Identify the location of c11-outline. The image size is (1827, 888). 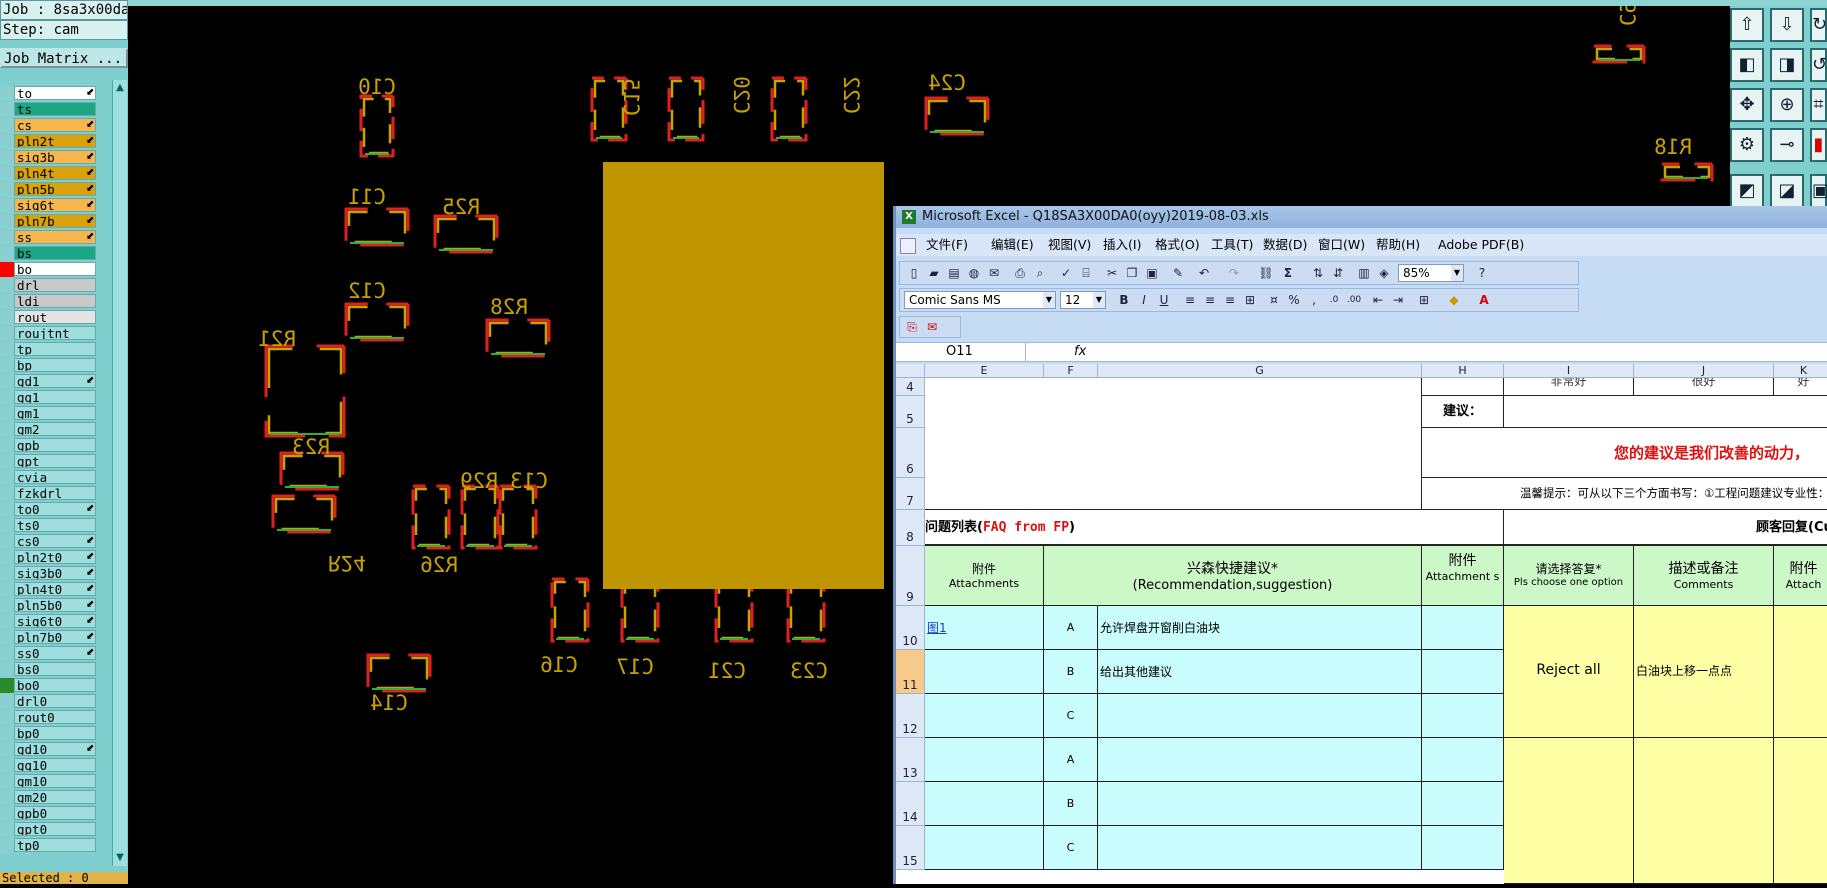
(377, 227).